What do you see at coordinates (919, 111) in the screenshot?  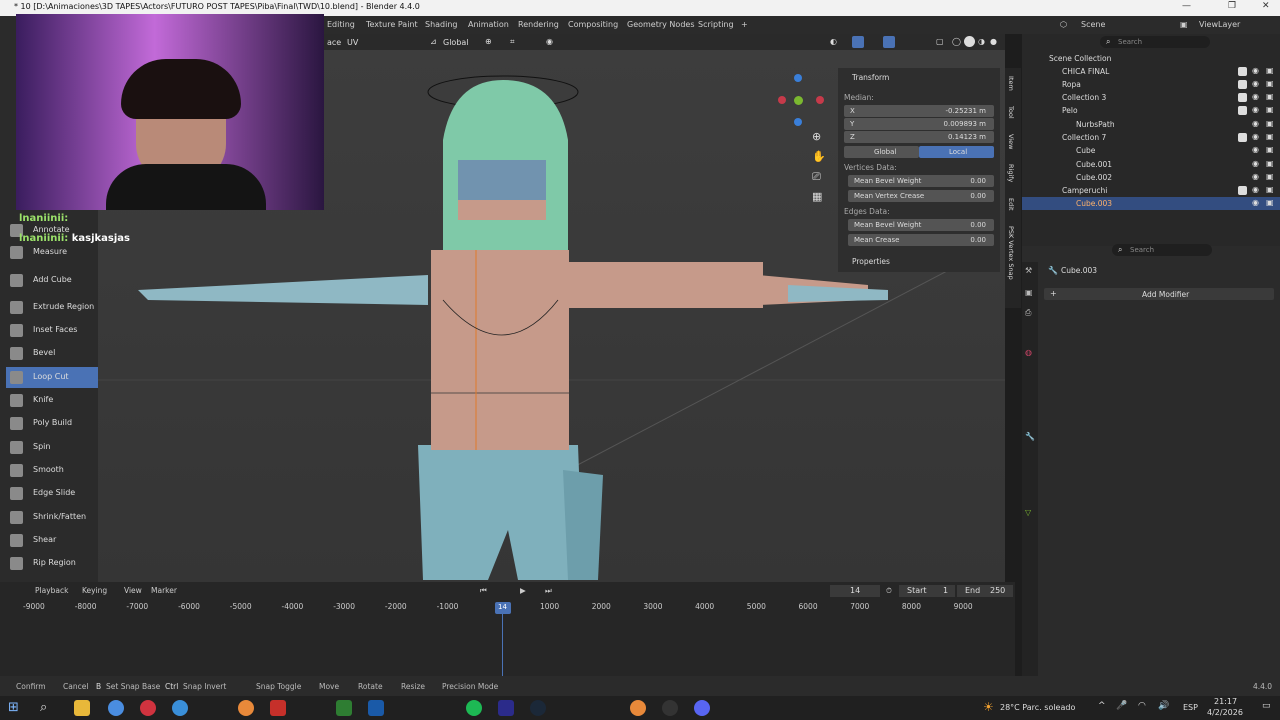 I see `median-x-field: X -0.25231 m` at bounding box center [919, 111].